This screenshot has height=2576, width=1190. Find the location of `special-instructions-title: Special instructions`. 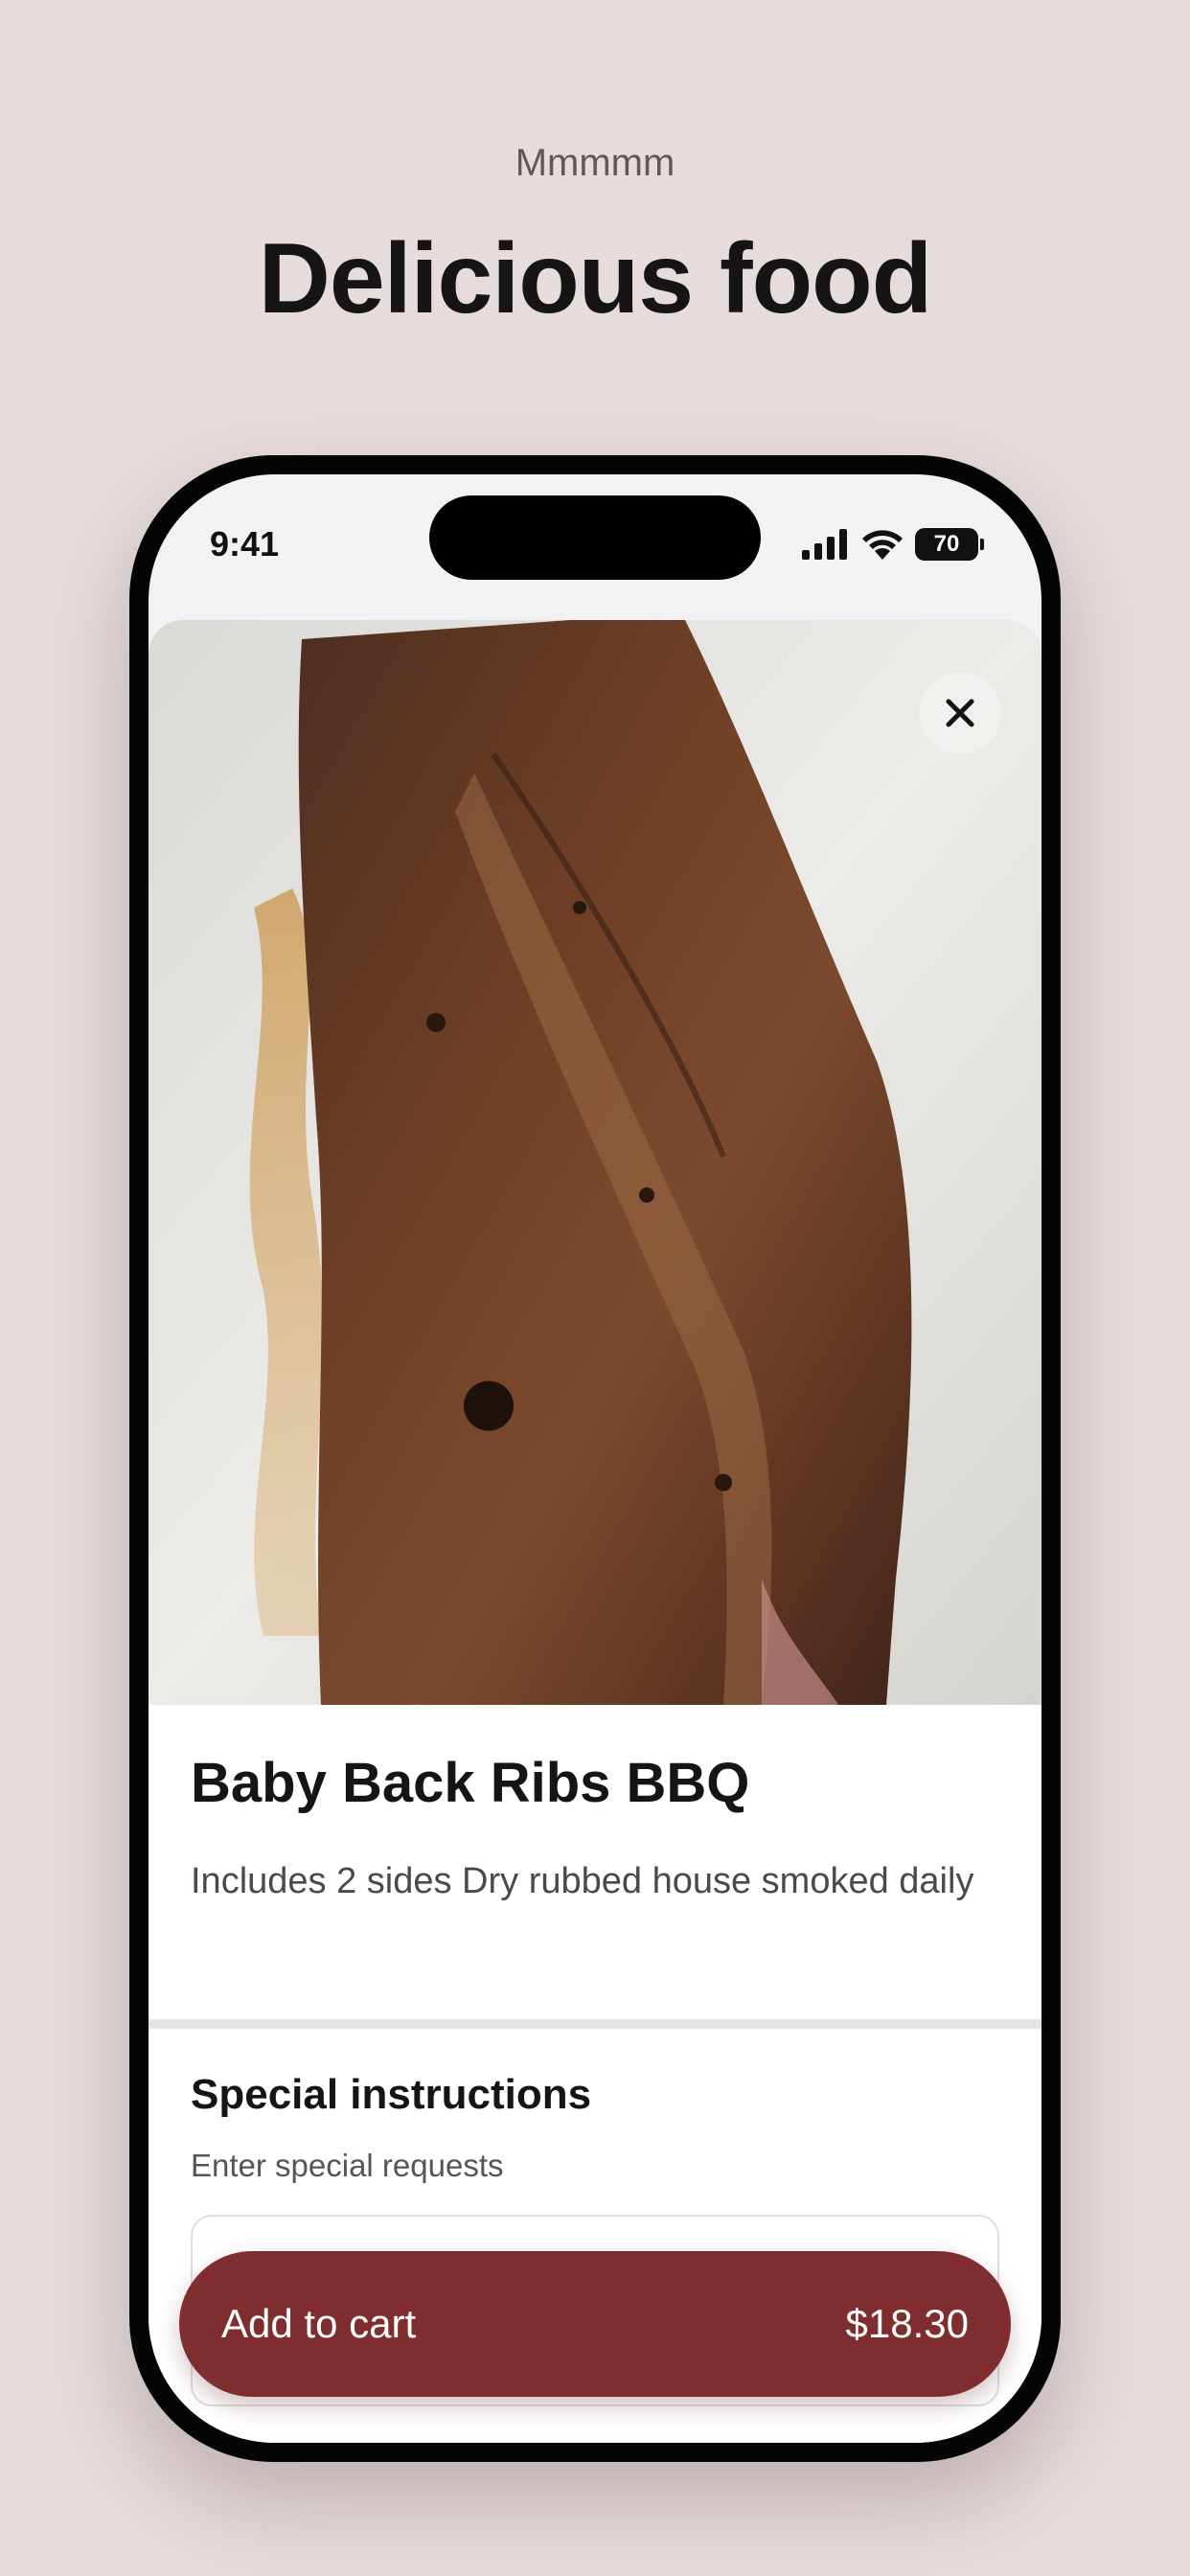

special-instructions-title: Special instructions is located at coordinates (391, 2094).